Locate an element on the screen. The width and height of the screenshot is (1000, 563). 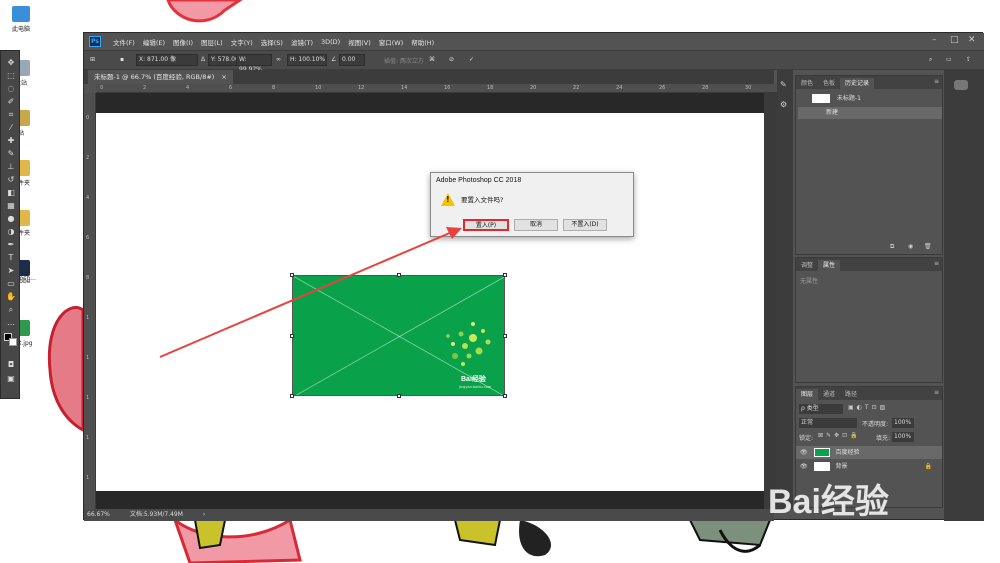
watermark-url: jingyan.baidu.com is located at coordinates (904, 527).